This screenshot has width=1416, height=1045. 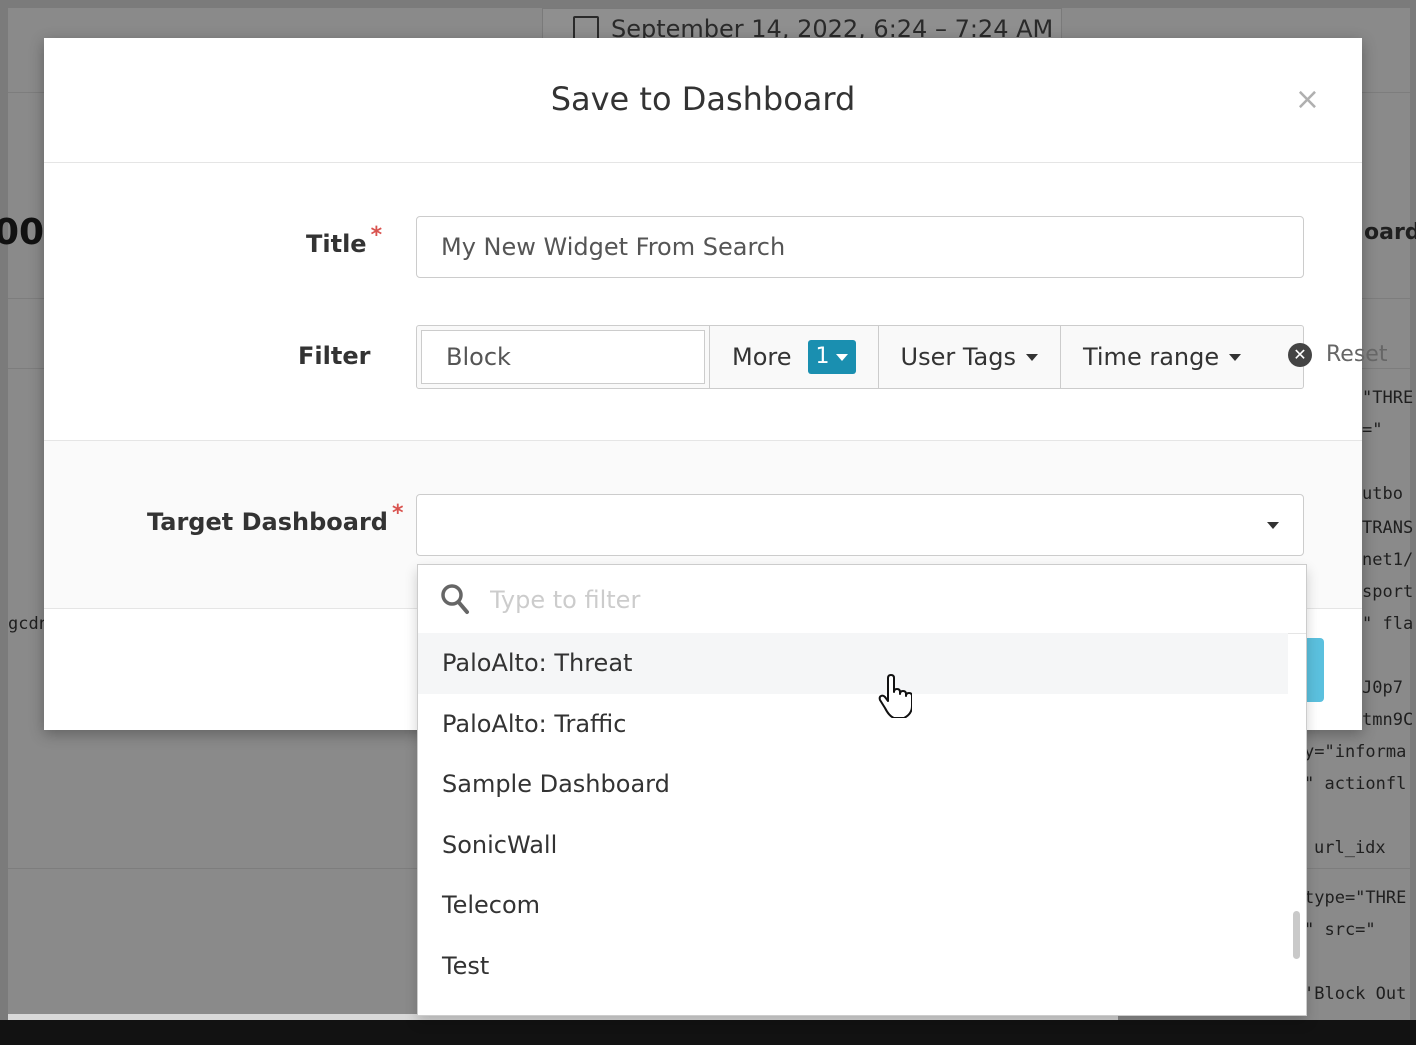 What do you see at coordinates (831, 357) in the screenshot?
I see `more-count-badge: 1` at bounding box center [831, 357].